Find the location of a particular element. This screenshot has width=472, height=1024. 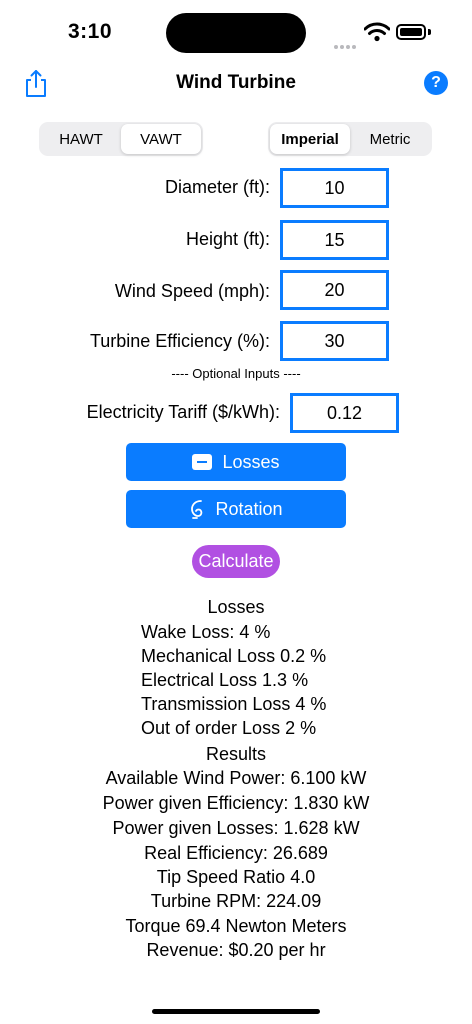

optional-inputs-header: ---- Optional Inputs ---- is located at coordinates (236, 373).